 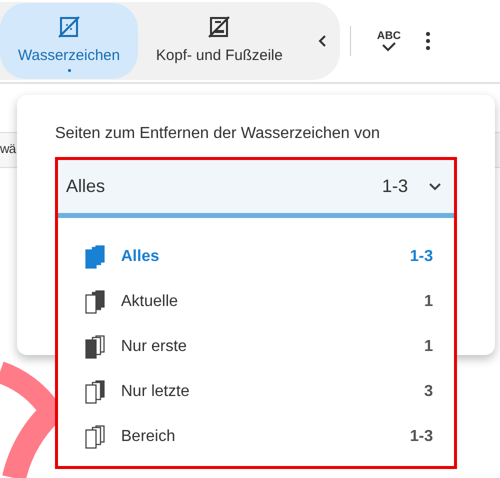 I want to click on check-icon, so click(x=388, y=47).